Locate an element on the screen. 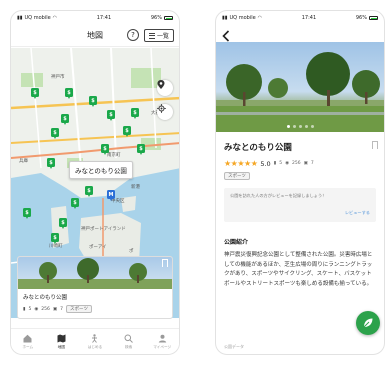  signal-icon: ▮▮ is located at coordinates (20, 18).